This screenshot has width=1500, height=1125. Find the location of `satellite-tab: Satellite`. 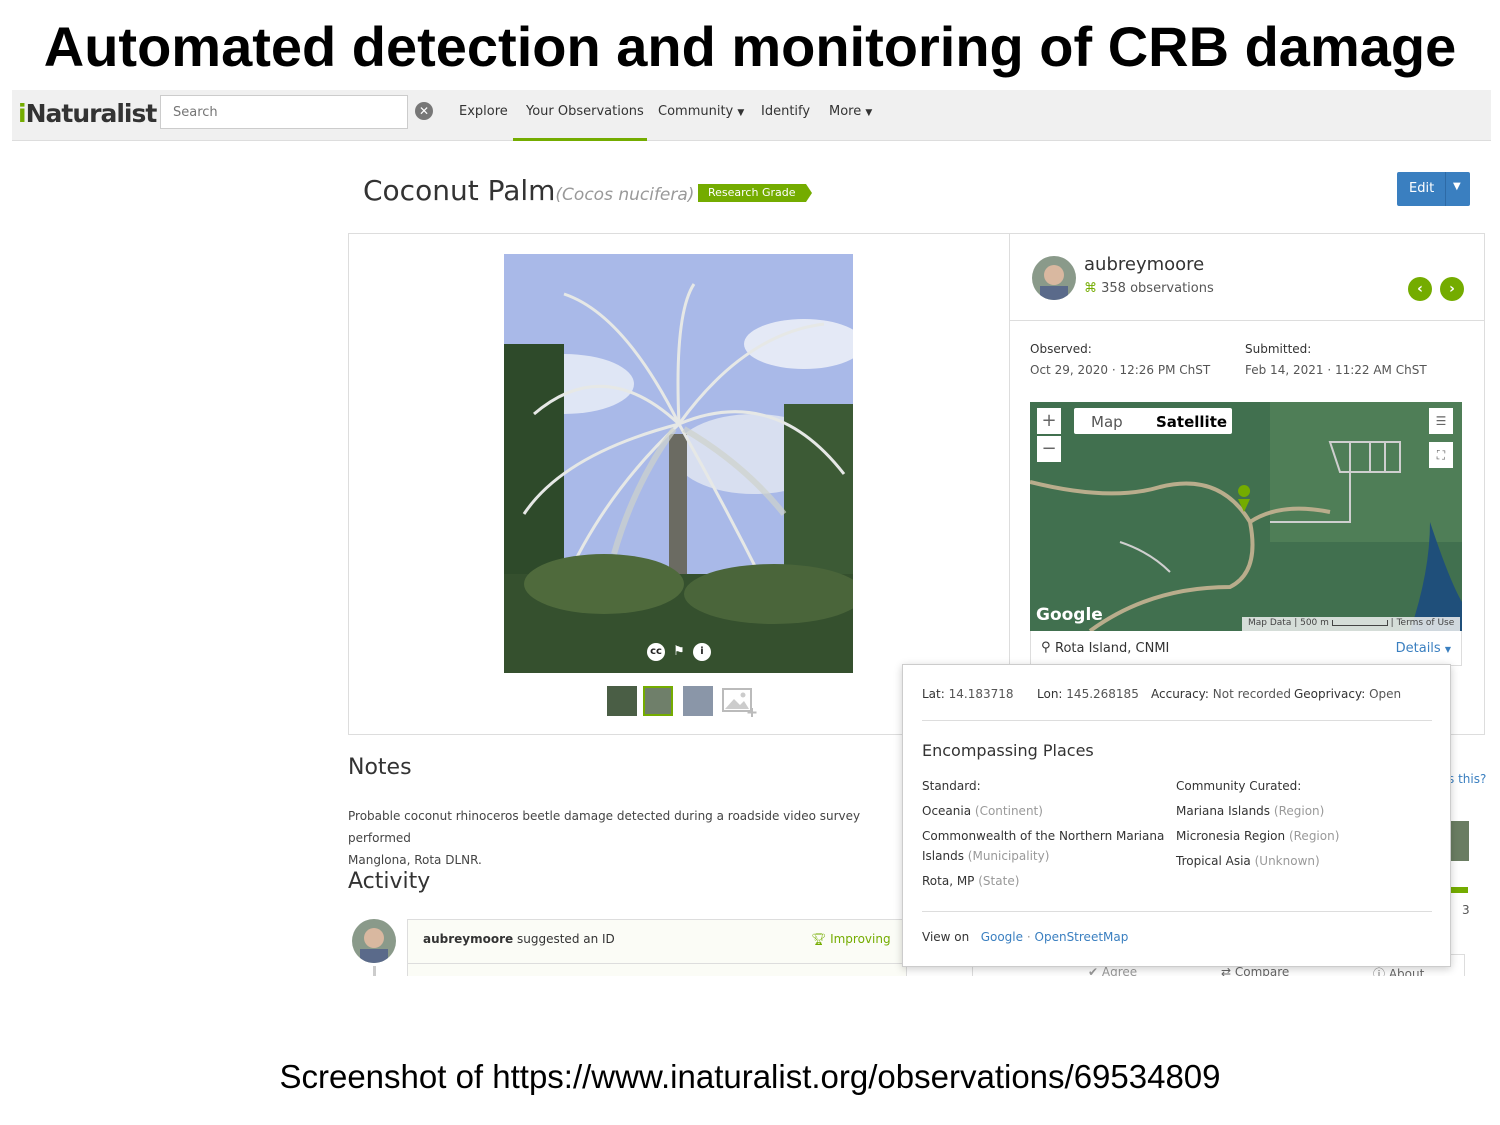

satellite-tab: Satellite is located at coordinates (1191, 422).